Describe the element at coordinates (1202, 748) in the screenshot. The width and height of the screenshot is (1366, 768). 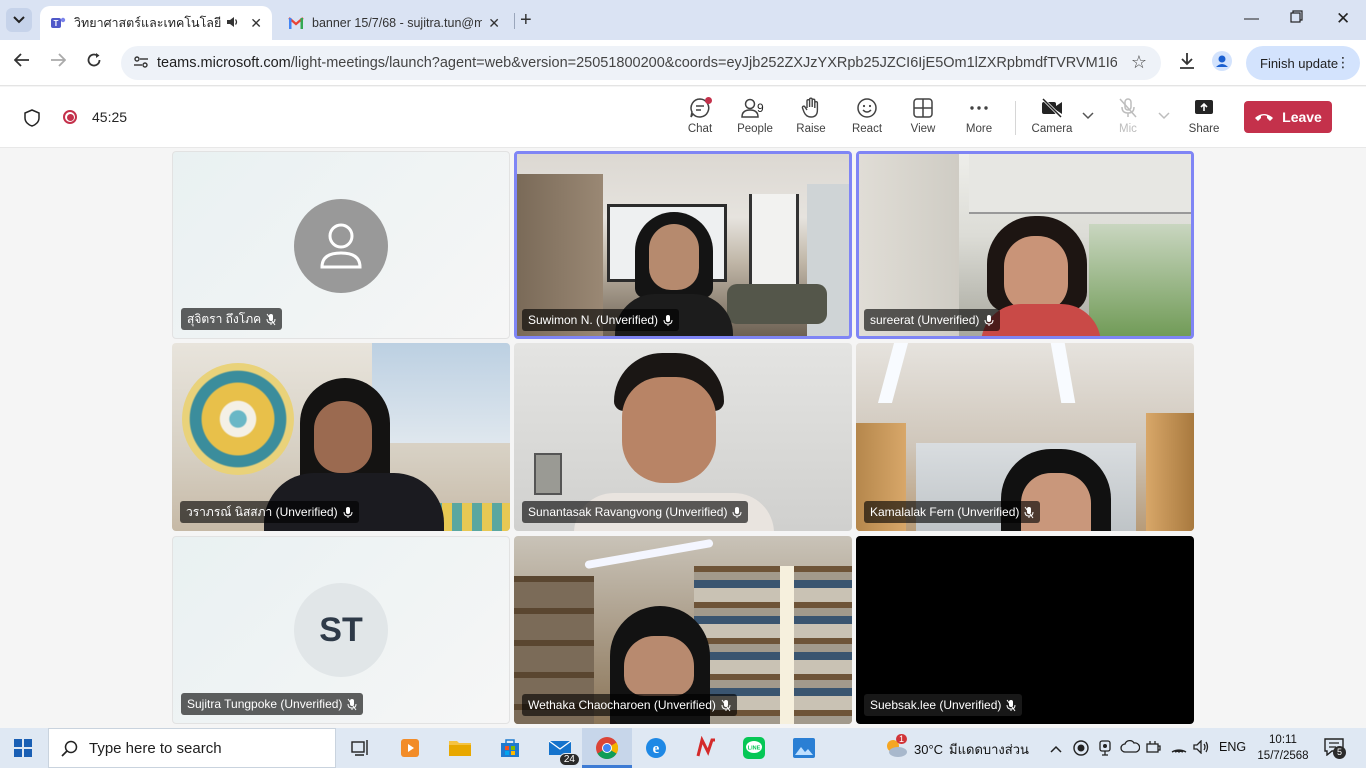
I see `volume-icon` at that location.